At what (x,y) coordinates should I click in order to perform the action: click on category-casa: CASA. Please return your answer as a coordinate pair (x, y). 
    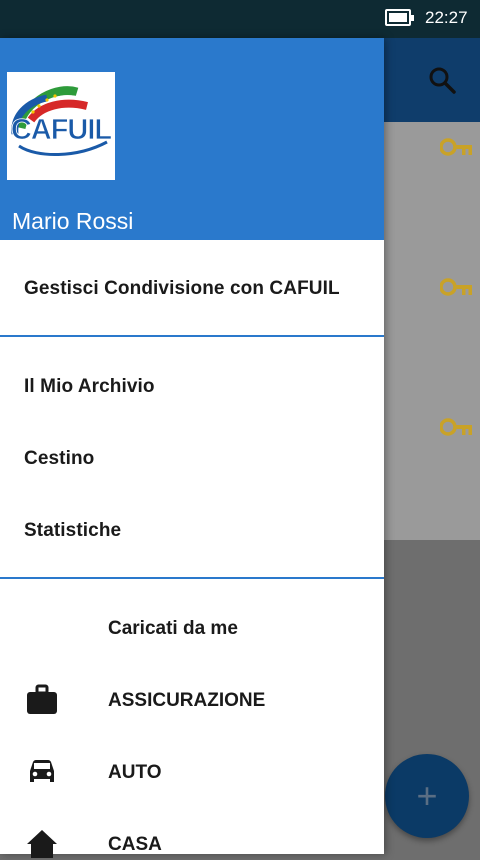
    Looking at the image, I should click on (135, 845).